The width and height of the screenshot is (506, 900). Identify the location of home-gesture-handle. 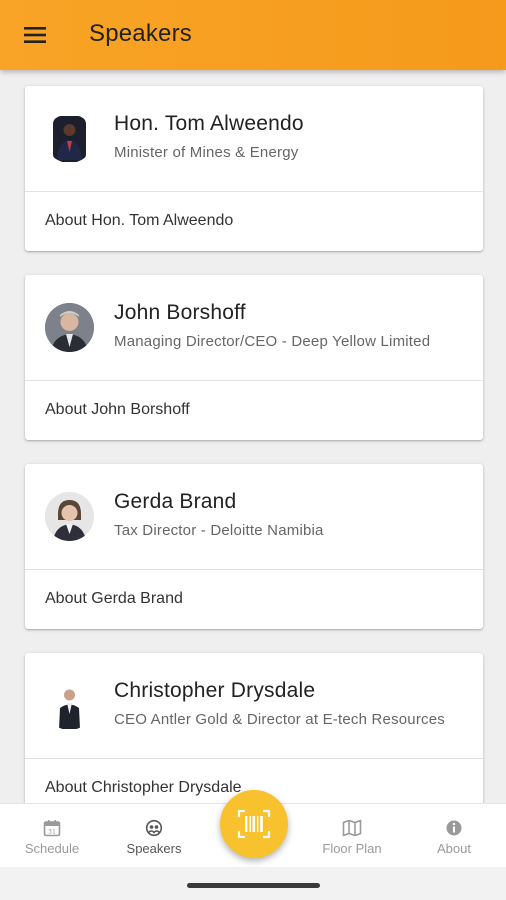
(253, 885).